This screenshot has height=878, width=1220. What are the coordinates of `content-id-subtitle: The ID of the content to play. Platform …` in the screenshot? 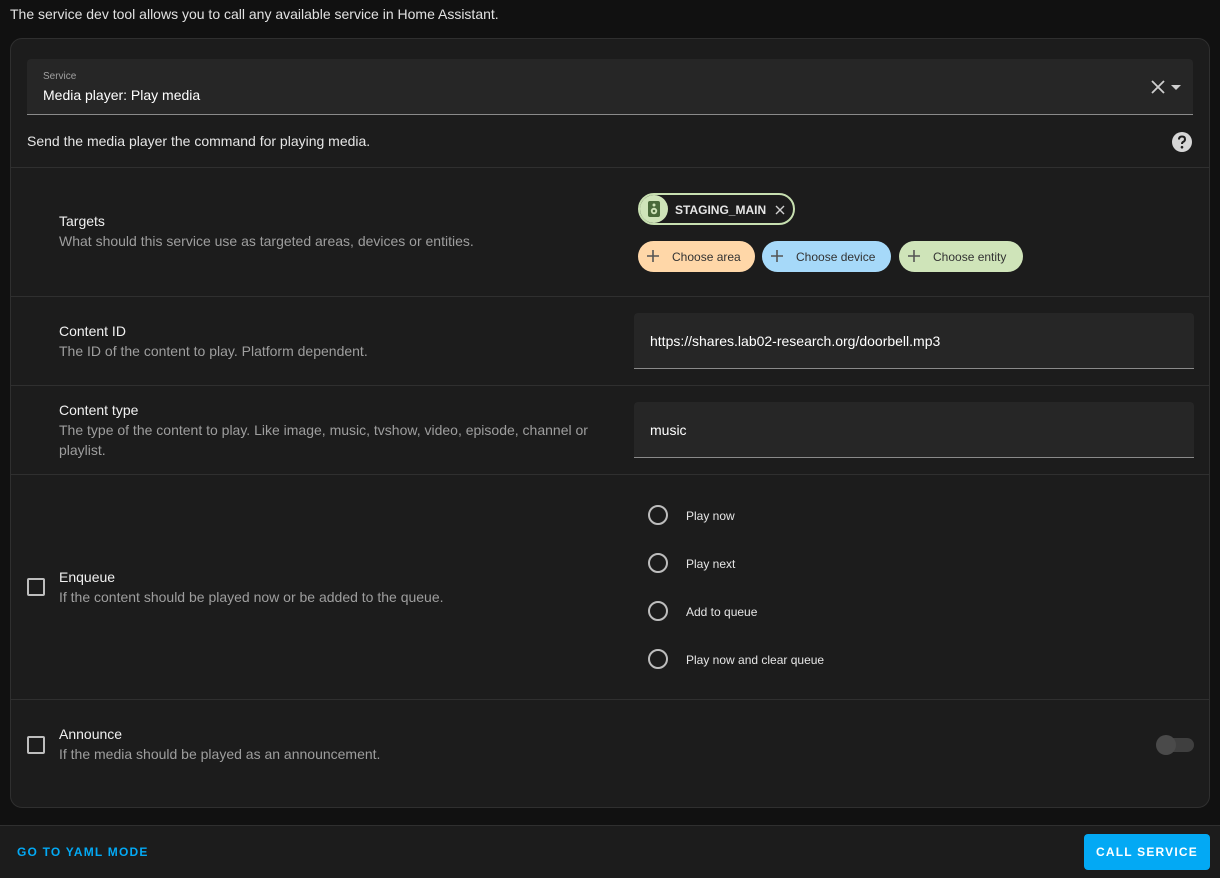 It's located at (213, 351).